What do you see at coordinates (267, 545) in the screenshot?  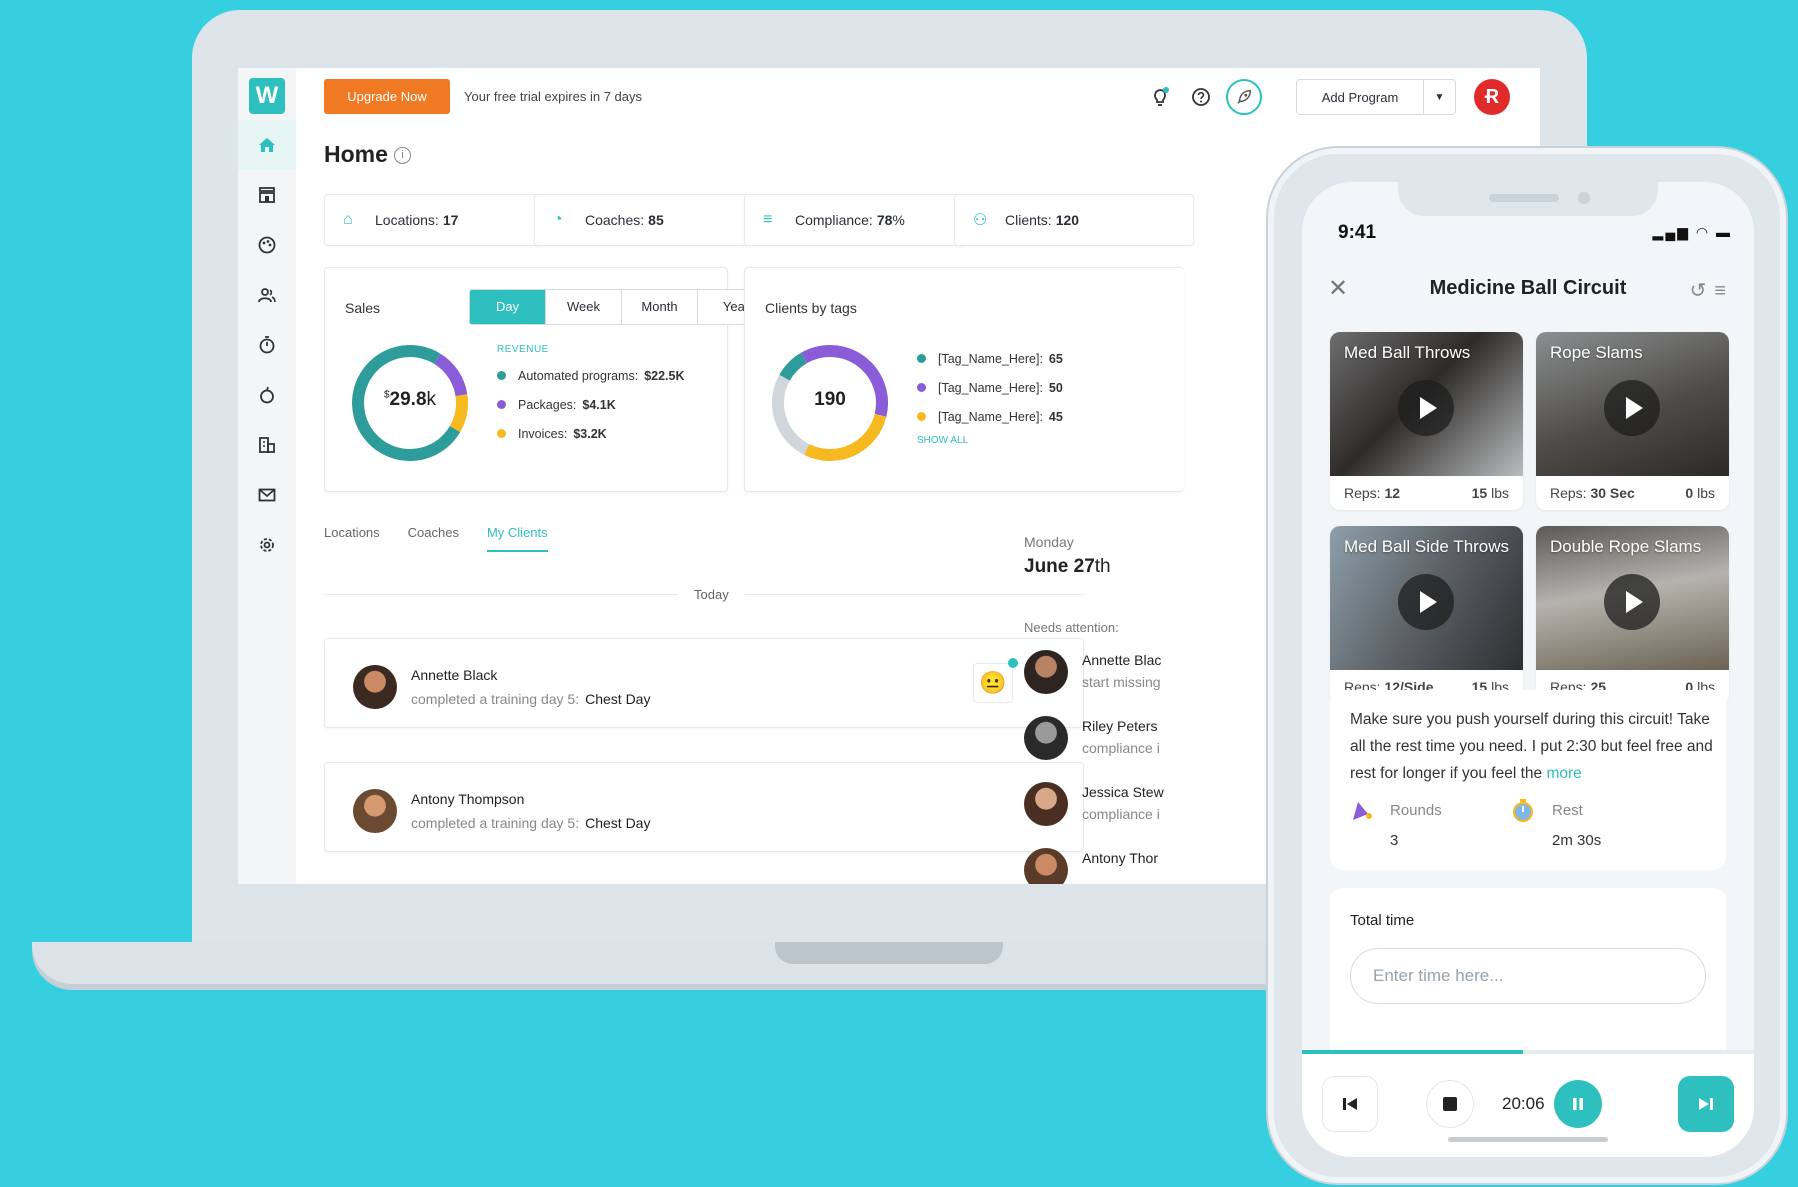 I see `gear-icon` at bounding box center [267, 545].